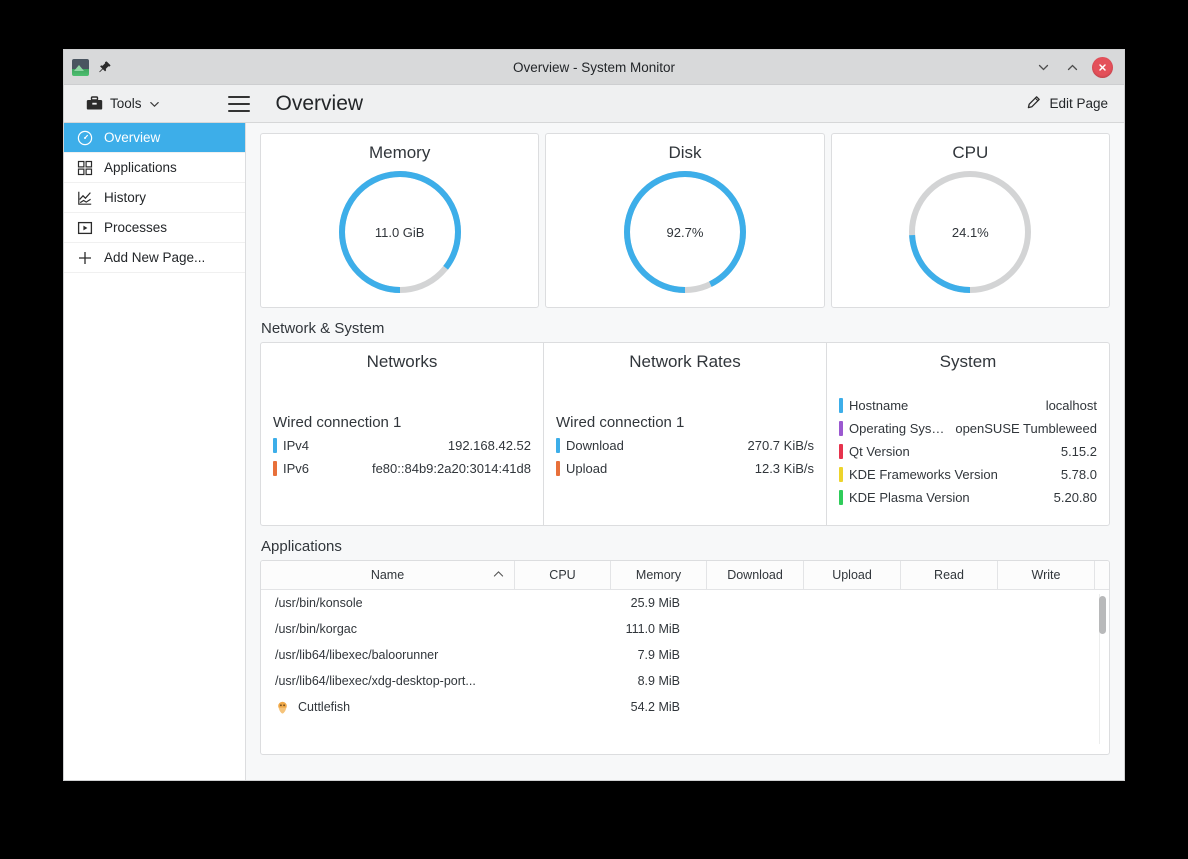  What do you see at coordinates (154, 198) in the screenshot?
I see `sidebar-item-history: History` at bounding box center [154, 198].